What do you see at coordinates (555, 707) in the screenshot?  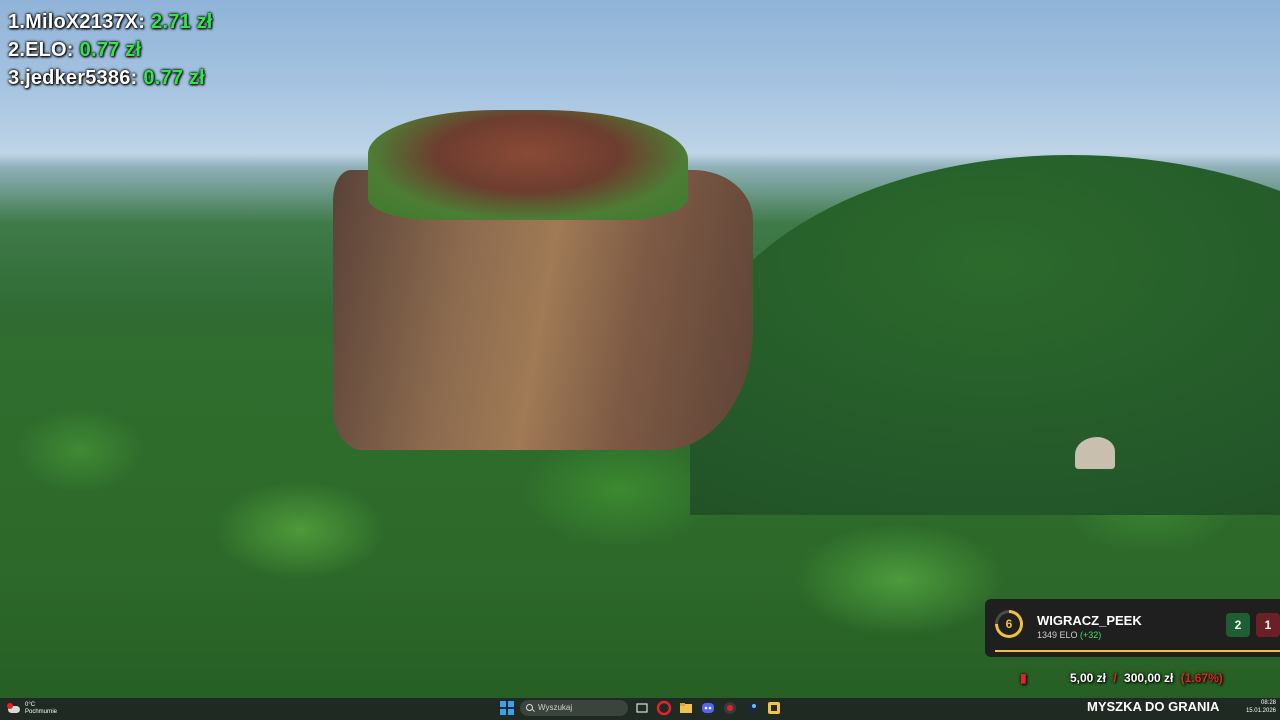 I see `search-placeholder: Wyszukaj` at bounding box center [555, 707].